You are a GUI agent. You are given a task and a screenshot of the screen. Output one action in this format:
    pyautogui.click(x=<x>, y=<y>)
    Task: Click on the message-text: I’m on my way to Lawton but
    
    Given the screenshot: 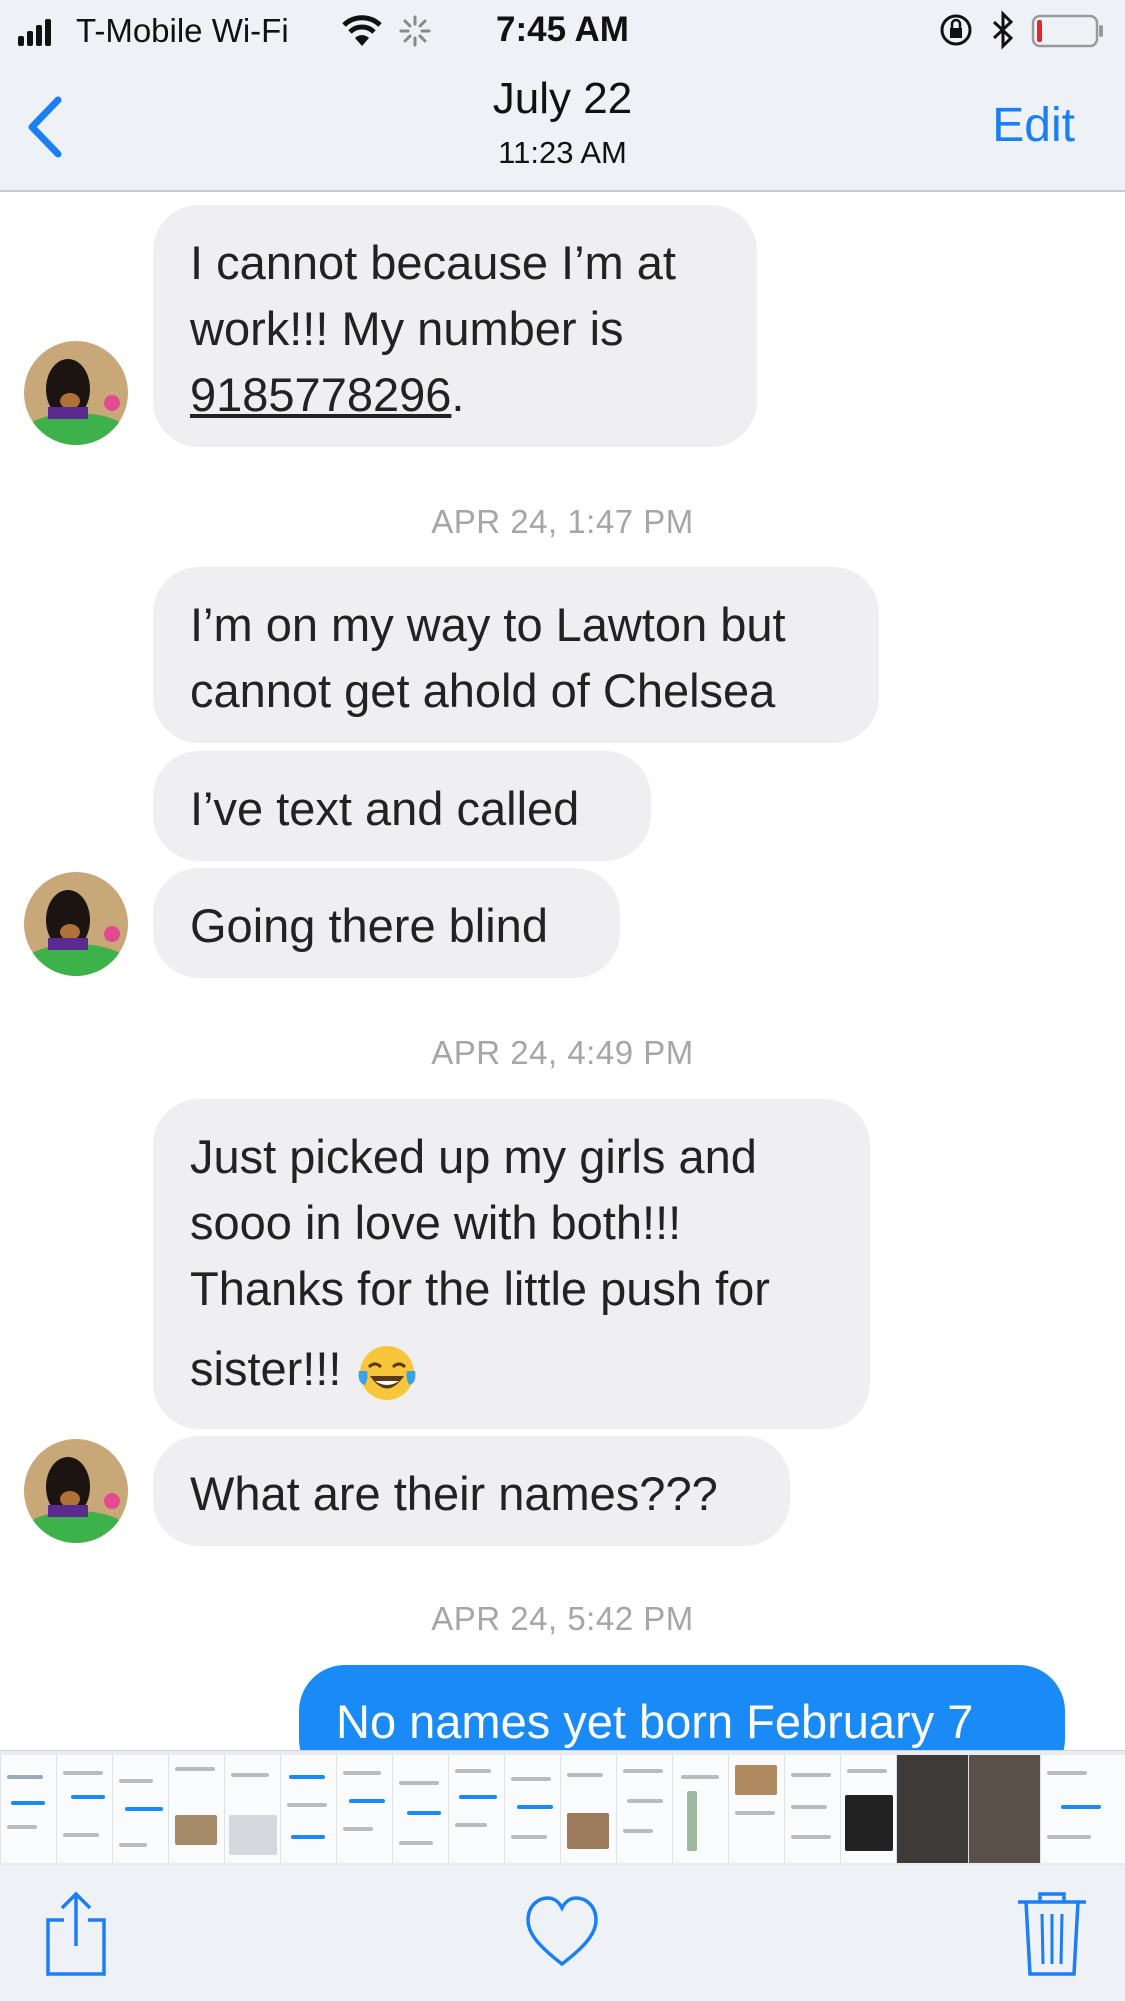 What is the action you would take?
    pyautogui.click(x=488, y=624)
    